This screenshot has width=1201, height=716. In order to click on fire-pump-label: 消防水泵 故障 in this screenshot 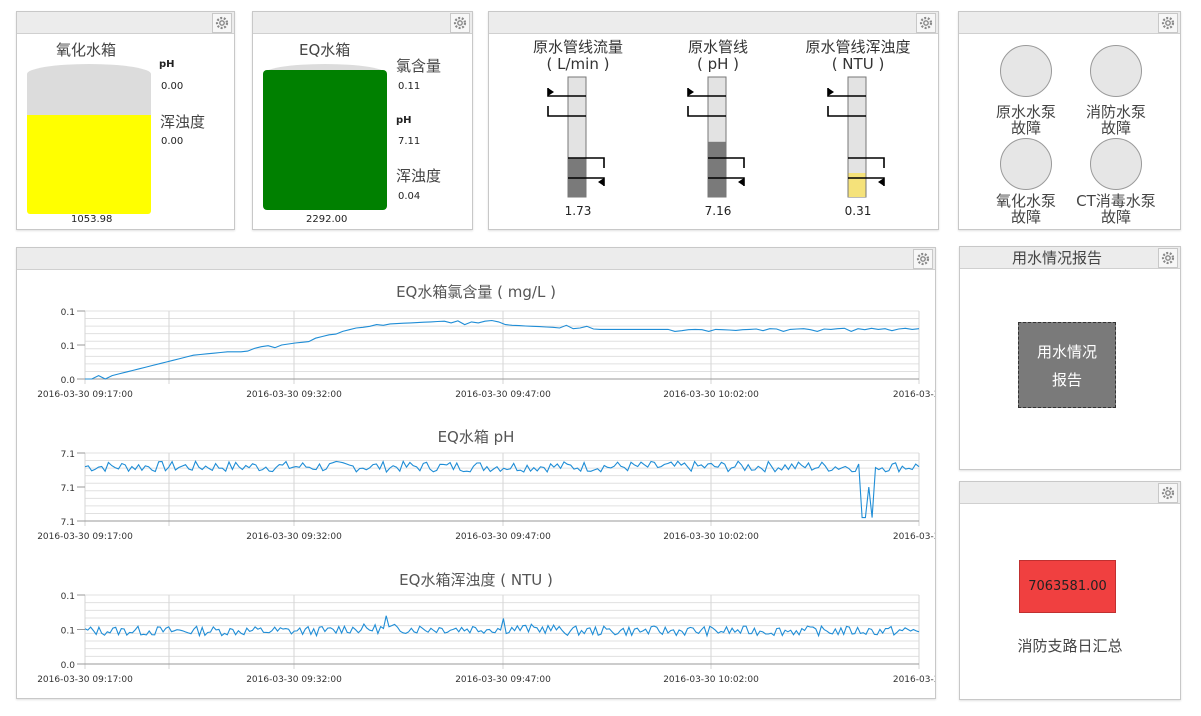, I will do `click(1115, 120)`.